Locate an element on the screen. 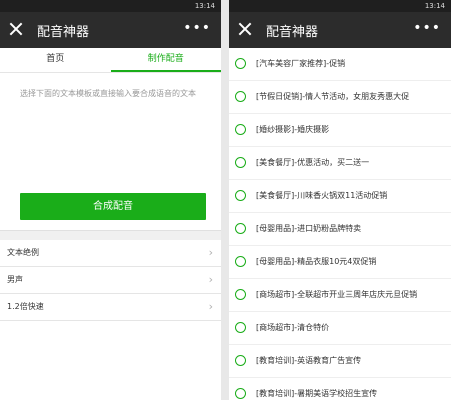 This screenshot has height=400, width=451. list-item: [商场超市]-清仓特价 is located at coordinates (340, 328).